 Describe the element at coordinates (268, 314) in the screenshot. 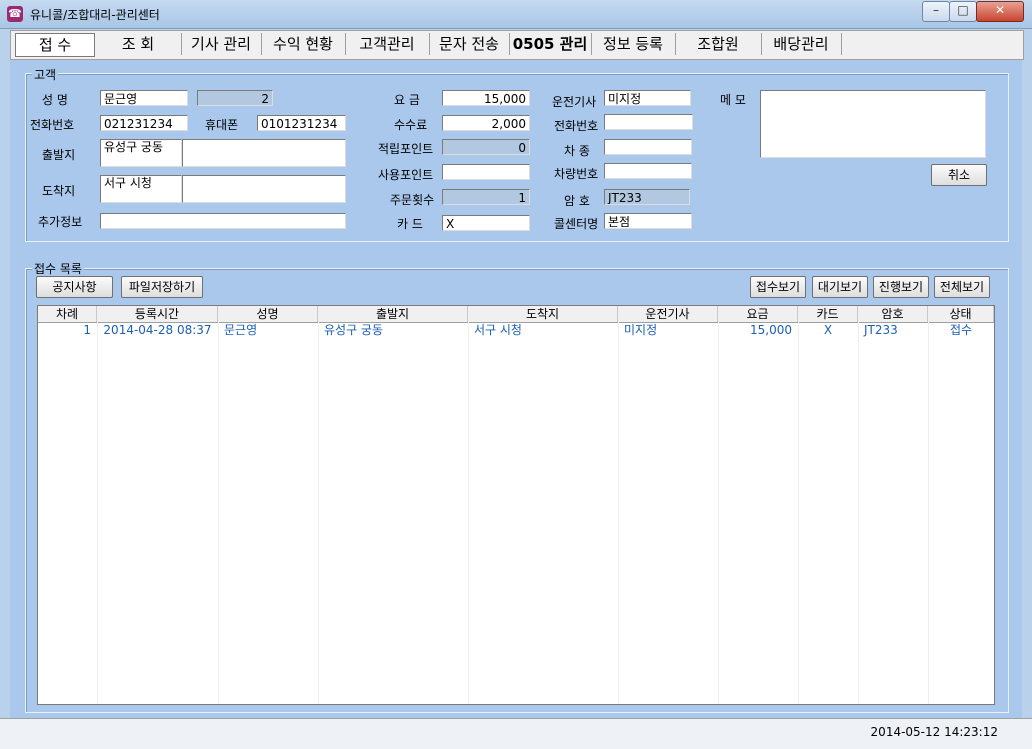

I see `column-header: 성명` at that location.